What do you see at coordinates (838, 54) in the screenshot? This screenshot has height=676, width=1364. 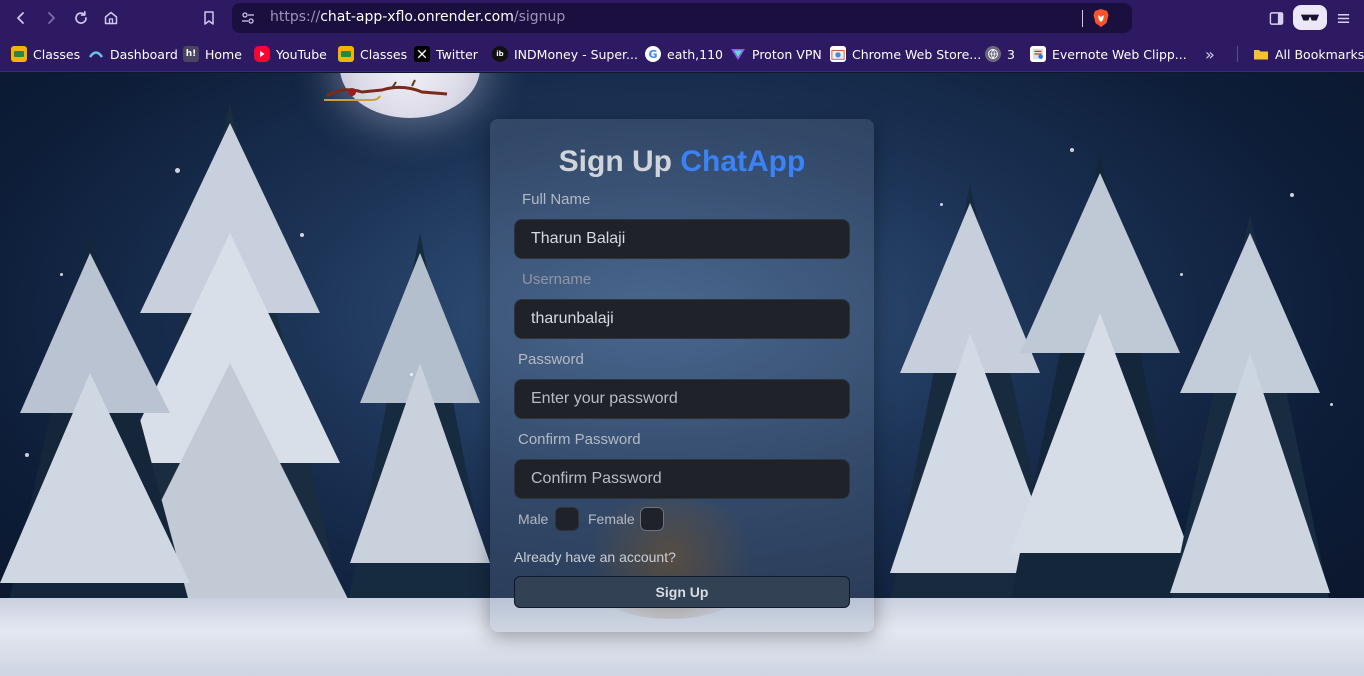 I see `chrome-web-store-icon` at bounding box center [838, 54].